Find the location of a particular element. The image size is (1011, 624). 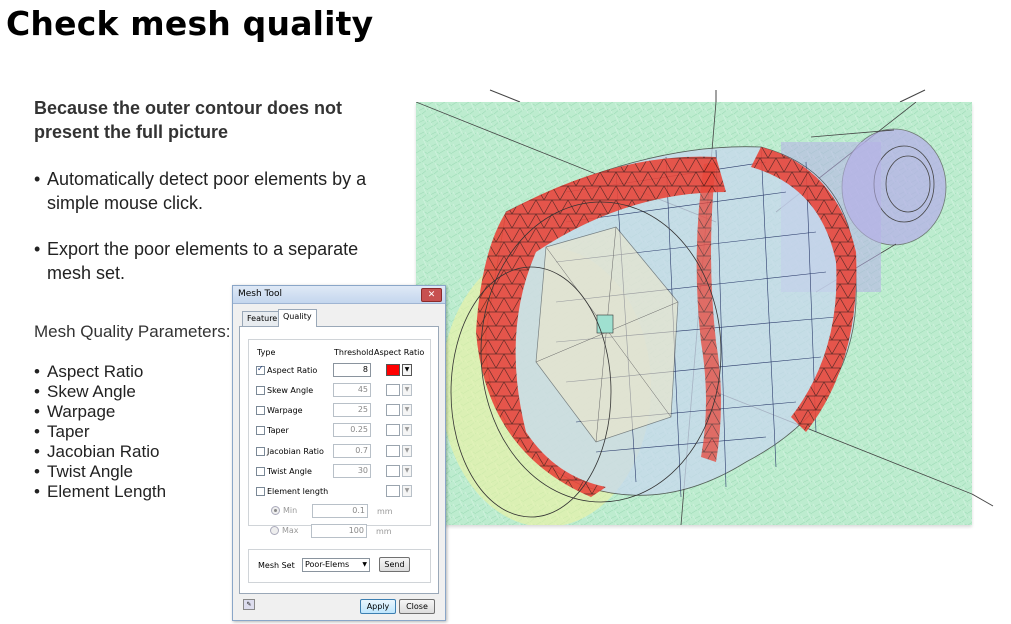

mesh-set-label: Mesh Set is located at coordinates (276, 565).